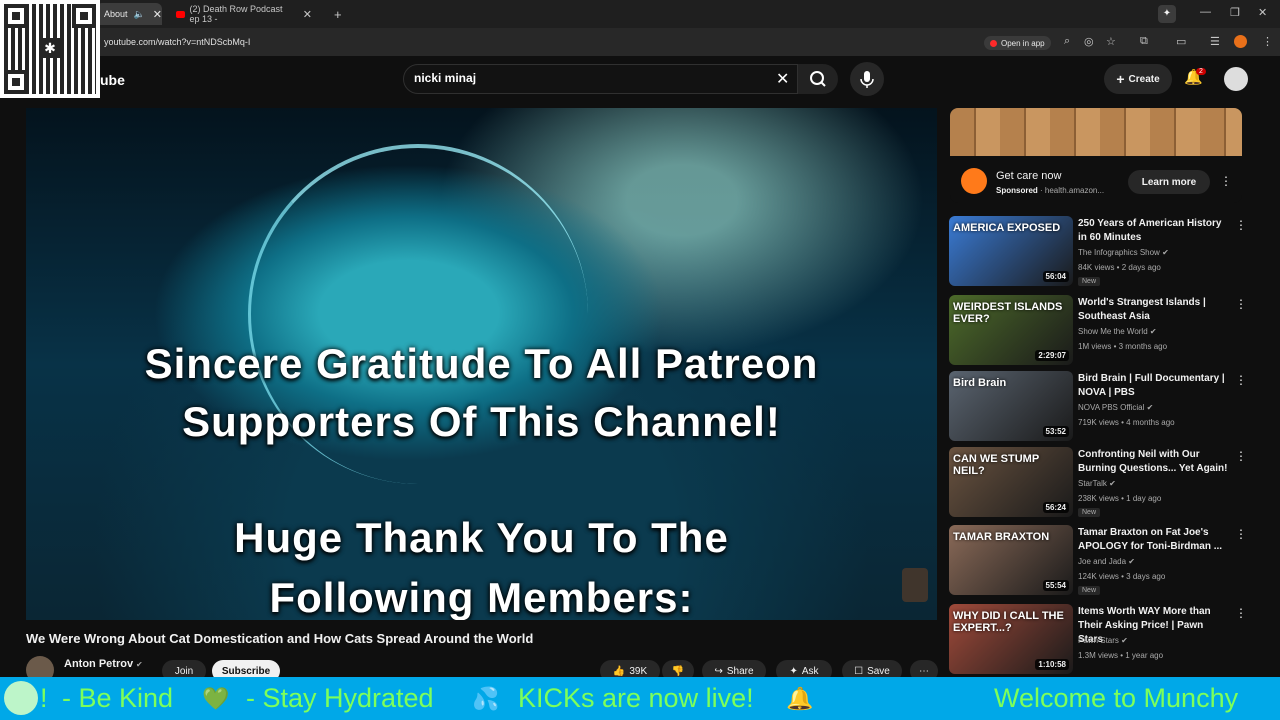 This screenshot has width=1280, height=720. I want to click on search-icon, so click(818, 79).